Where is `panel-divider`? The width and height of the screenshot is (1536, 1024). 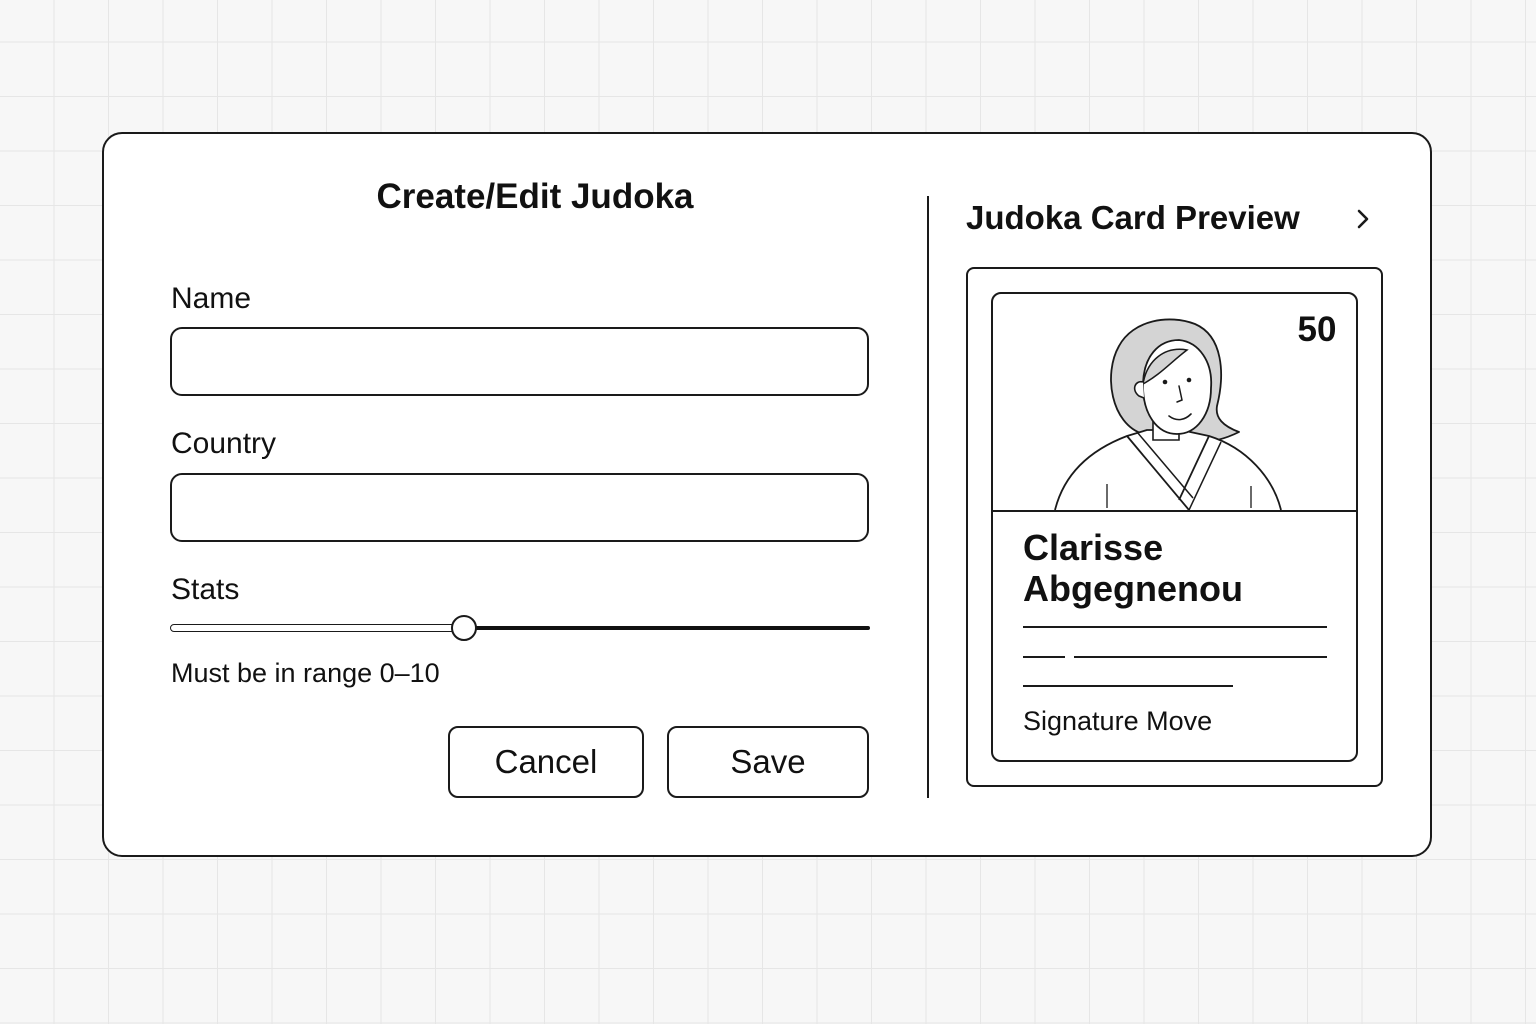 panel-divider is located at coordinates (928, 497).